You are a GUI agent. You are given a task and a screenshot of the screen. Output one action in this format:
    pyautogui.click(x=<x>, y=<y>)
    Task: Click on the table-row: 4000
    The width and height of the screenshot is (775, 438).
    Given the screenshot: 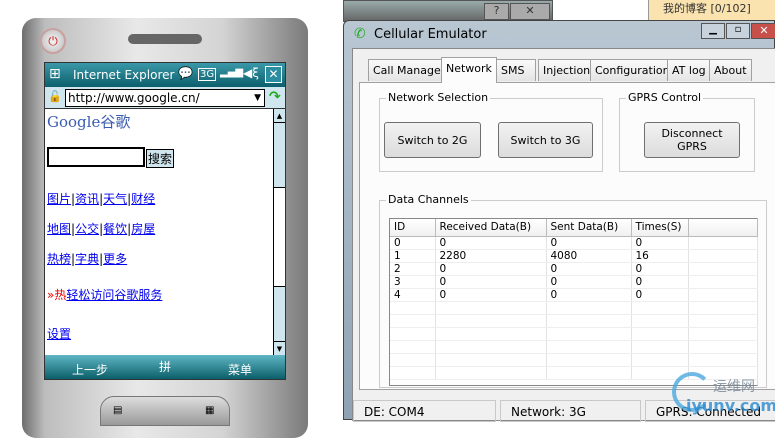 What is the action you would take?
    pyautogui.click(x=574, y=295)
    